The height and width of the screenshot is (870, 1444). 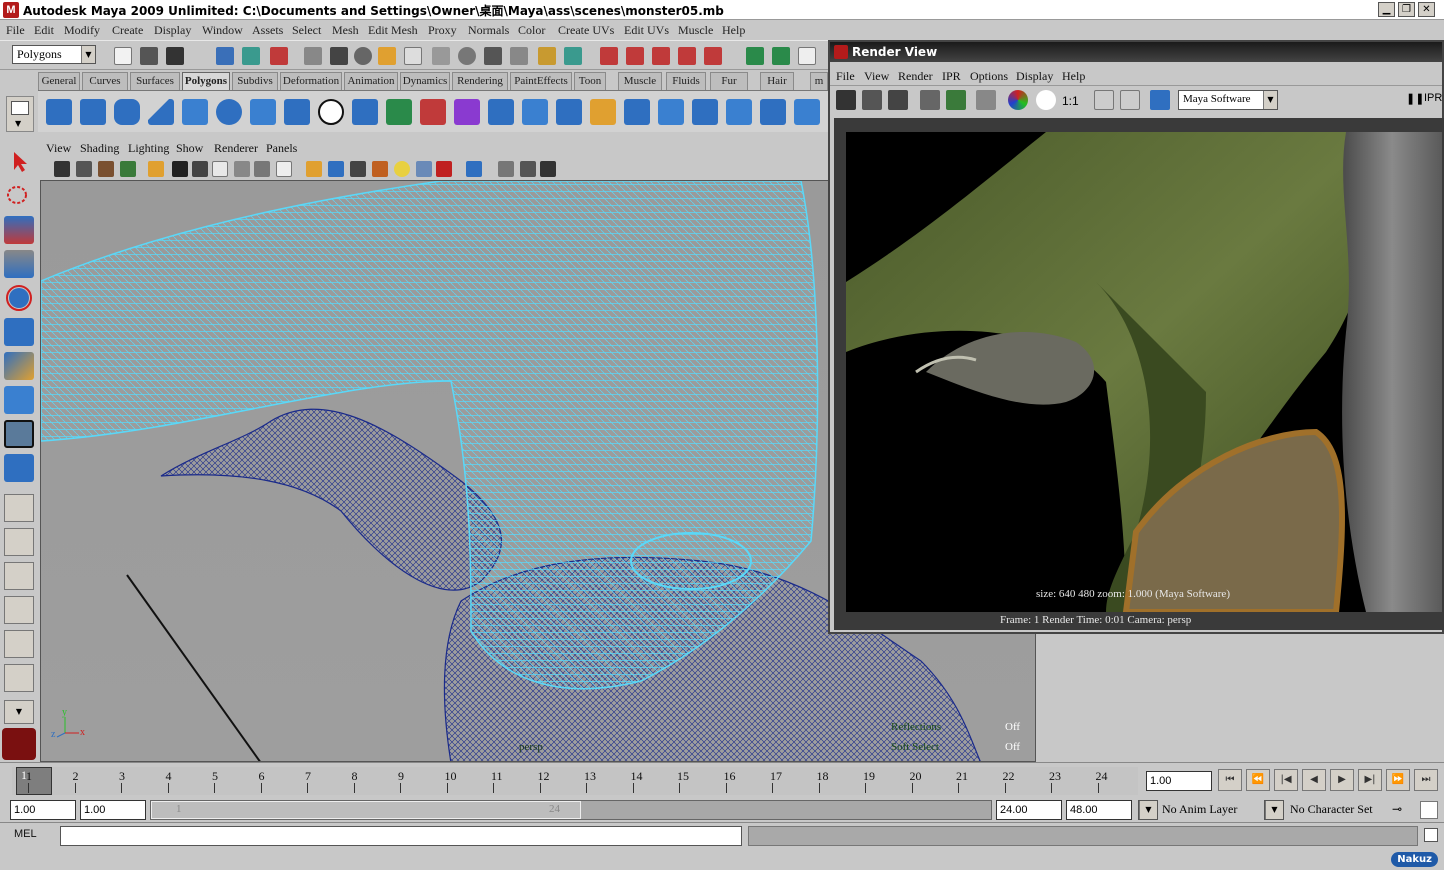 I want to click on poly-sphere-icon, so click(x=59, y=112).